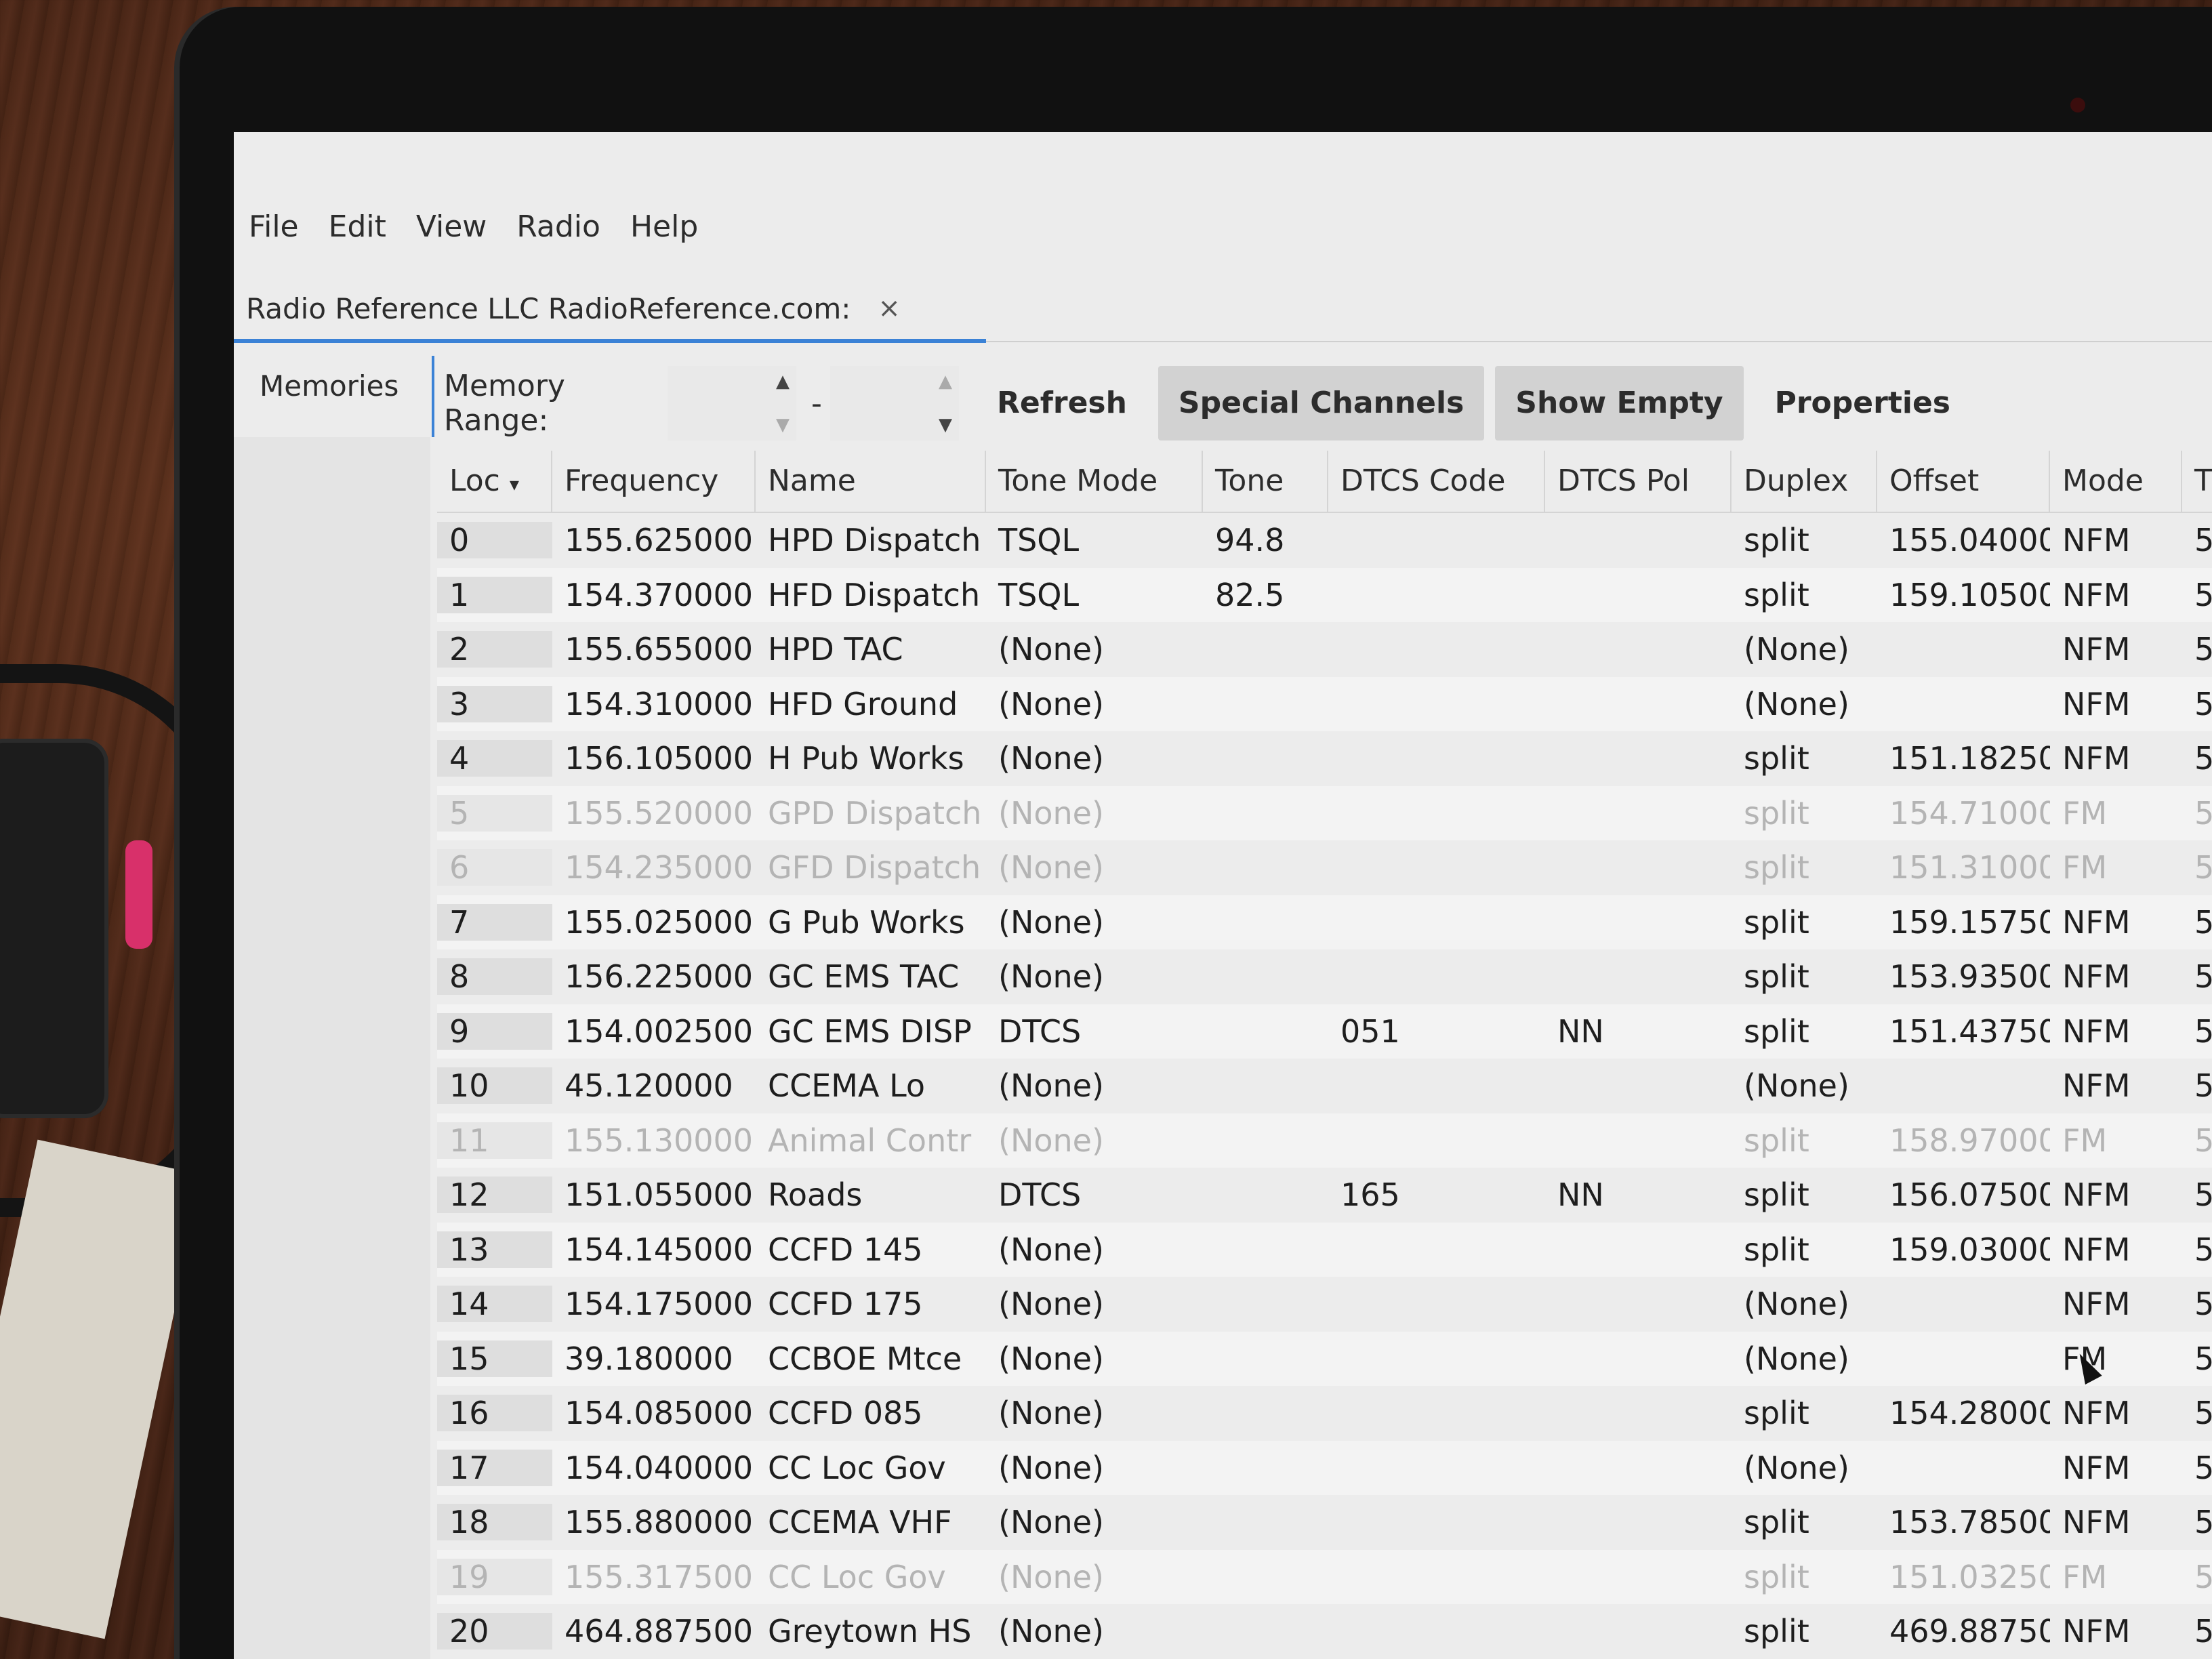 This screenshot has height=1659, width=2212. Describe the element at coordinates (871, 482) in the screenshot. I see `column-header-name: Name` at that location.